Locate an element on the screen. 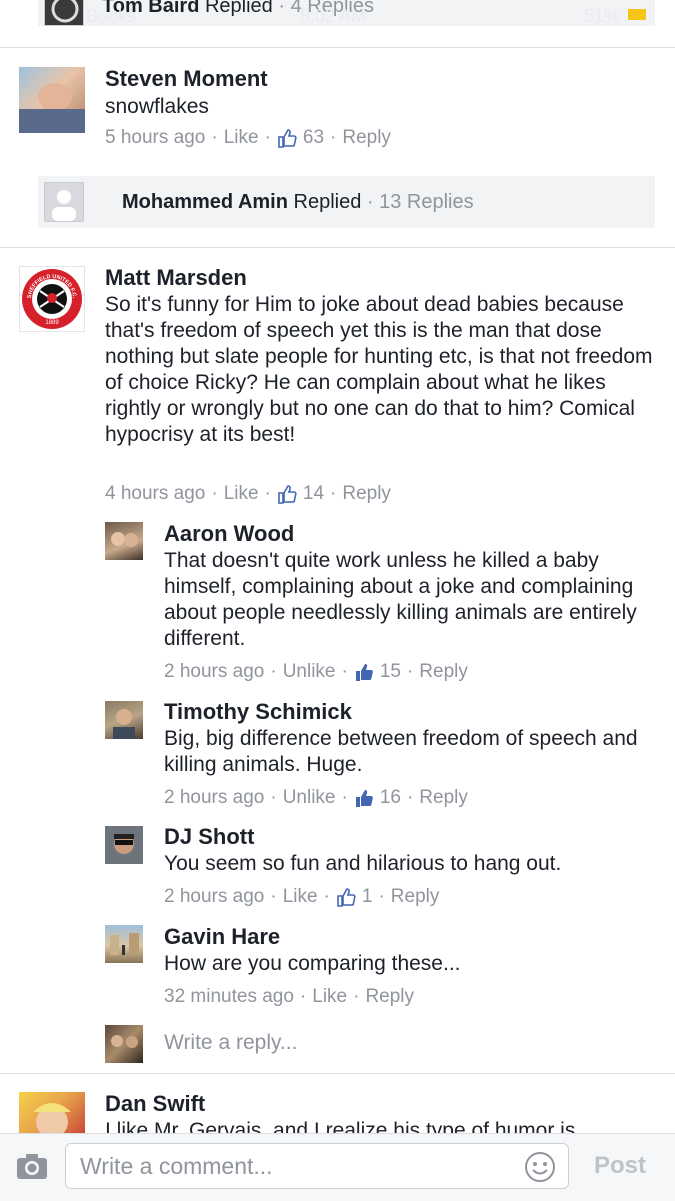  reply-author: Timothy Schimick is located at coordinates (258, 712).